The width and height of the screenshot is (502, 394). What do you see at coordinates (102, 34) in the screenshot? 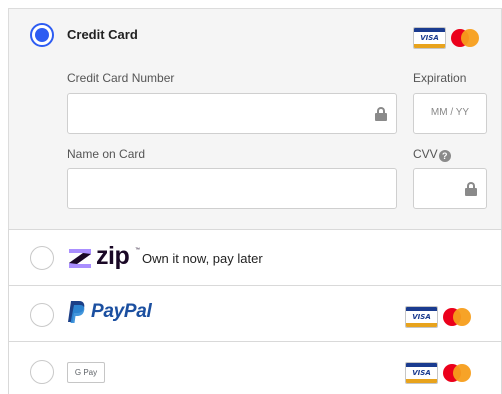
I see `credit-card-label: Credit Card` at bounding box center [102, 34].